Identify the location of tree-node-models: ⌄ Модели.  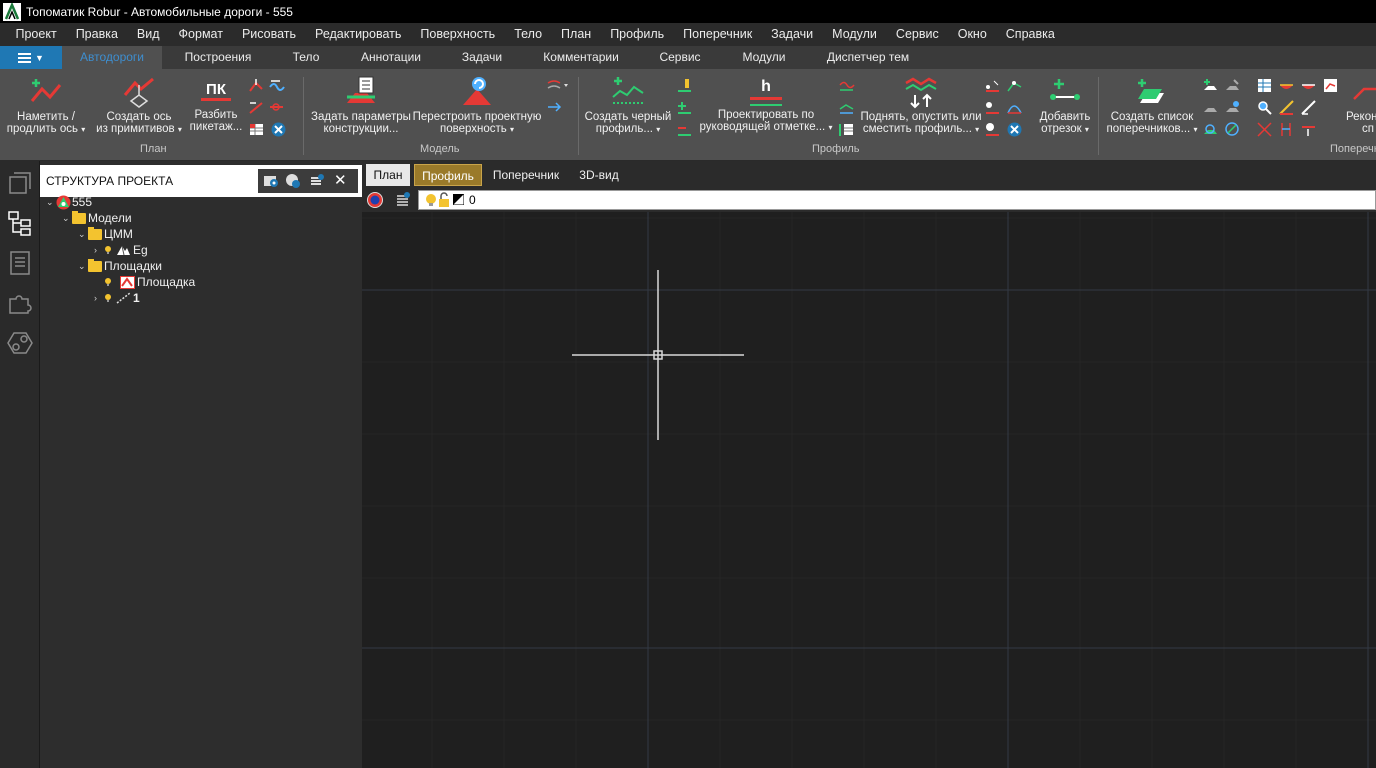
(97, 218).